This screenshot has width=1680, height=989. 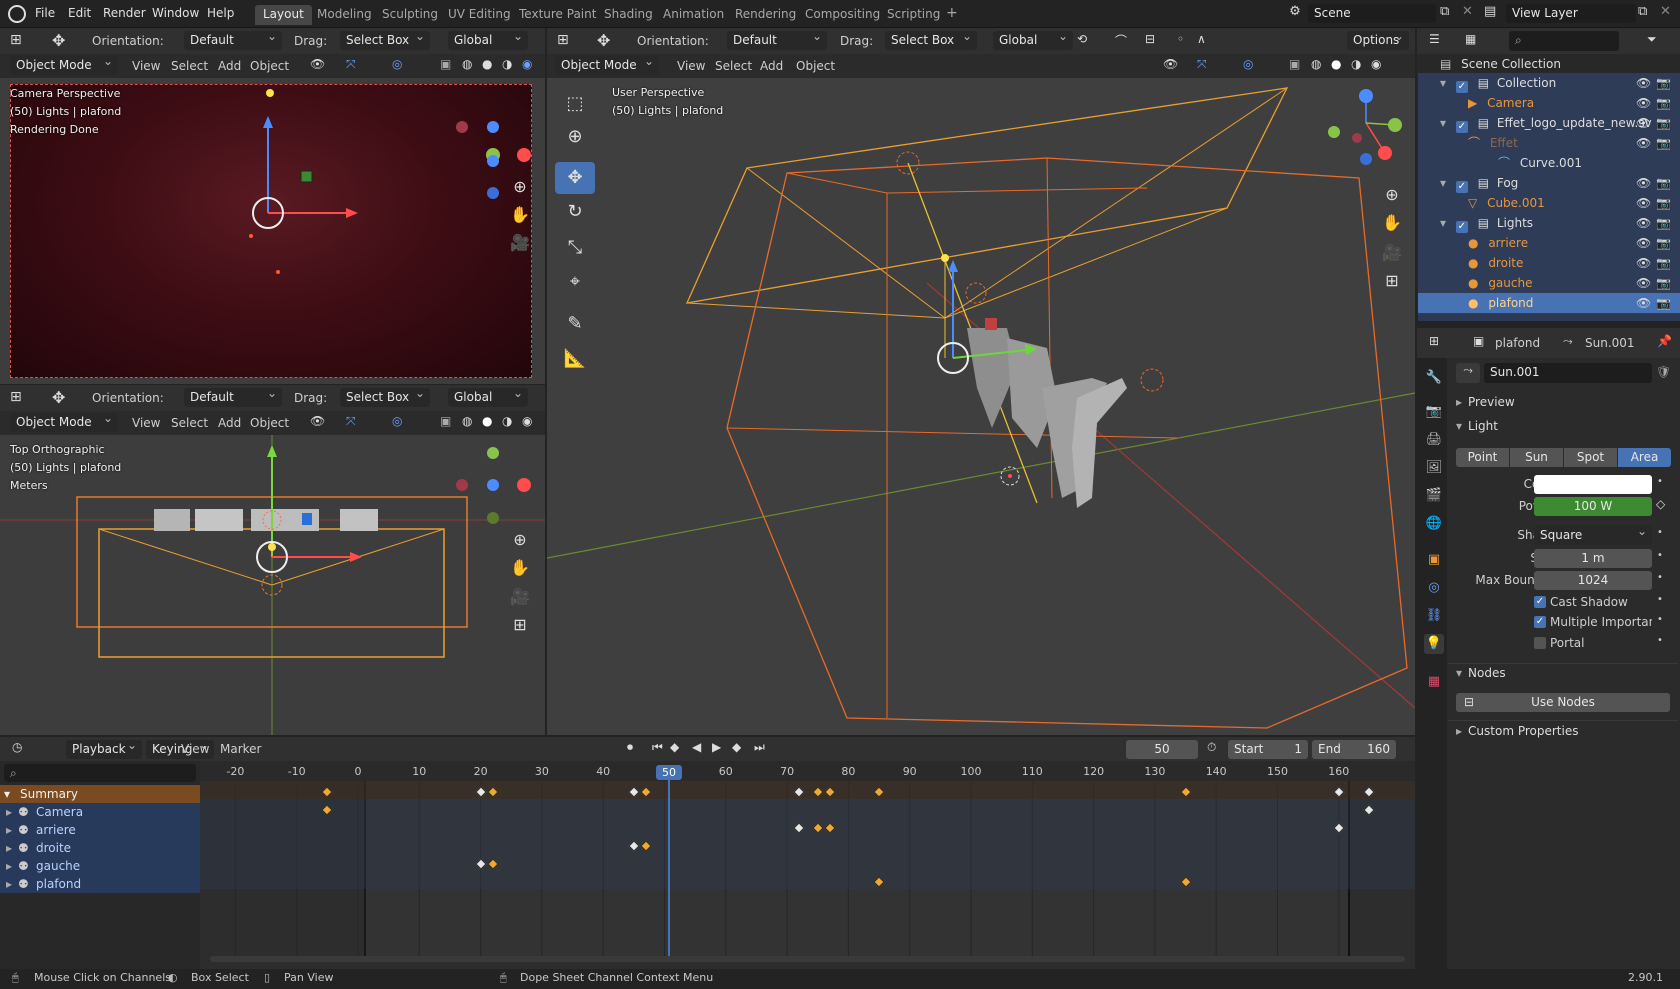 I want to click on tab-modeling: Modeling, so click(x=344, y=15).